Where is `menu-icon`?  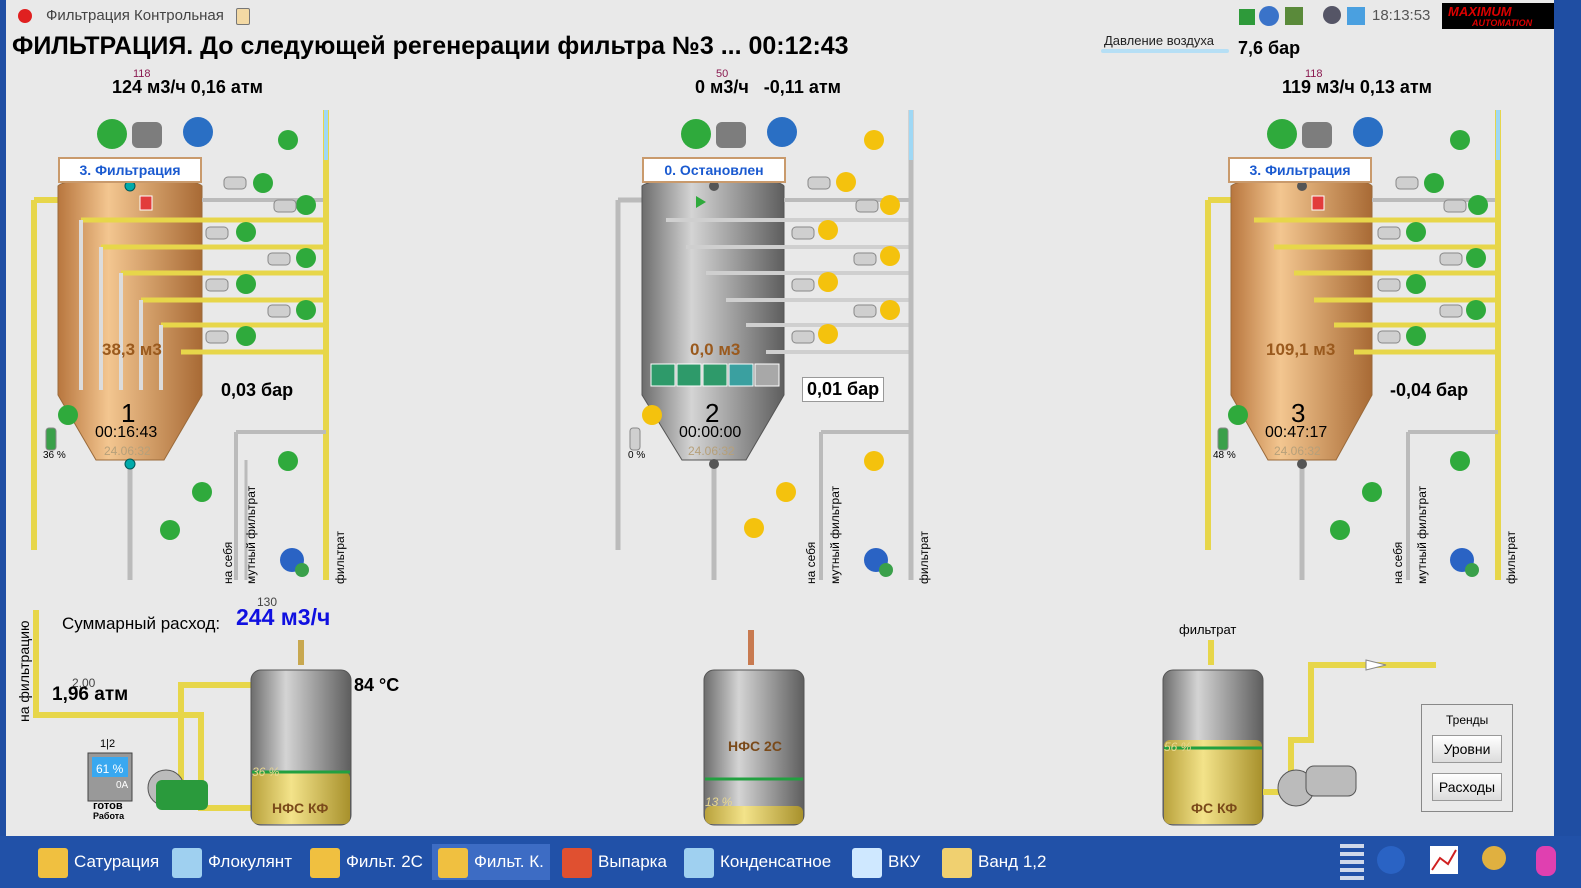 menu-icon is located at coordinates (1352, 862).